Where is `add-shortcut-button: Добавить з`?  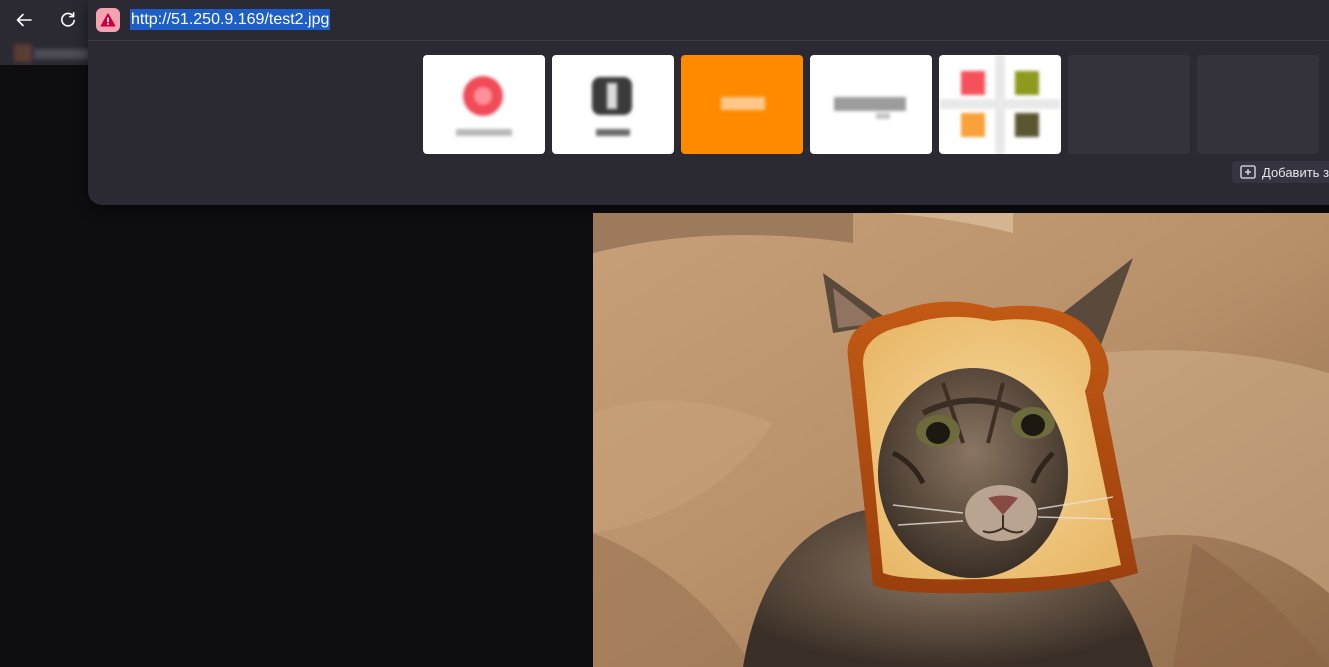 add-shortcut-button: Добавить з is located at coordinates (1280, 172).